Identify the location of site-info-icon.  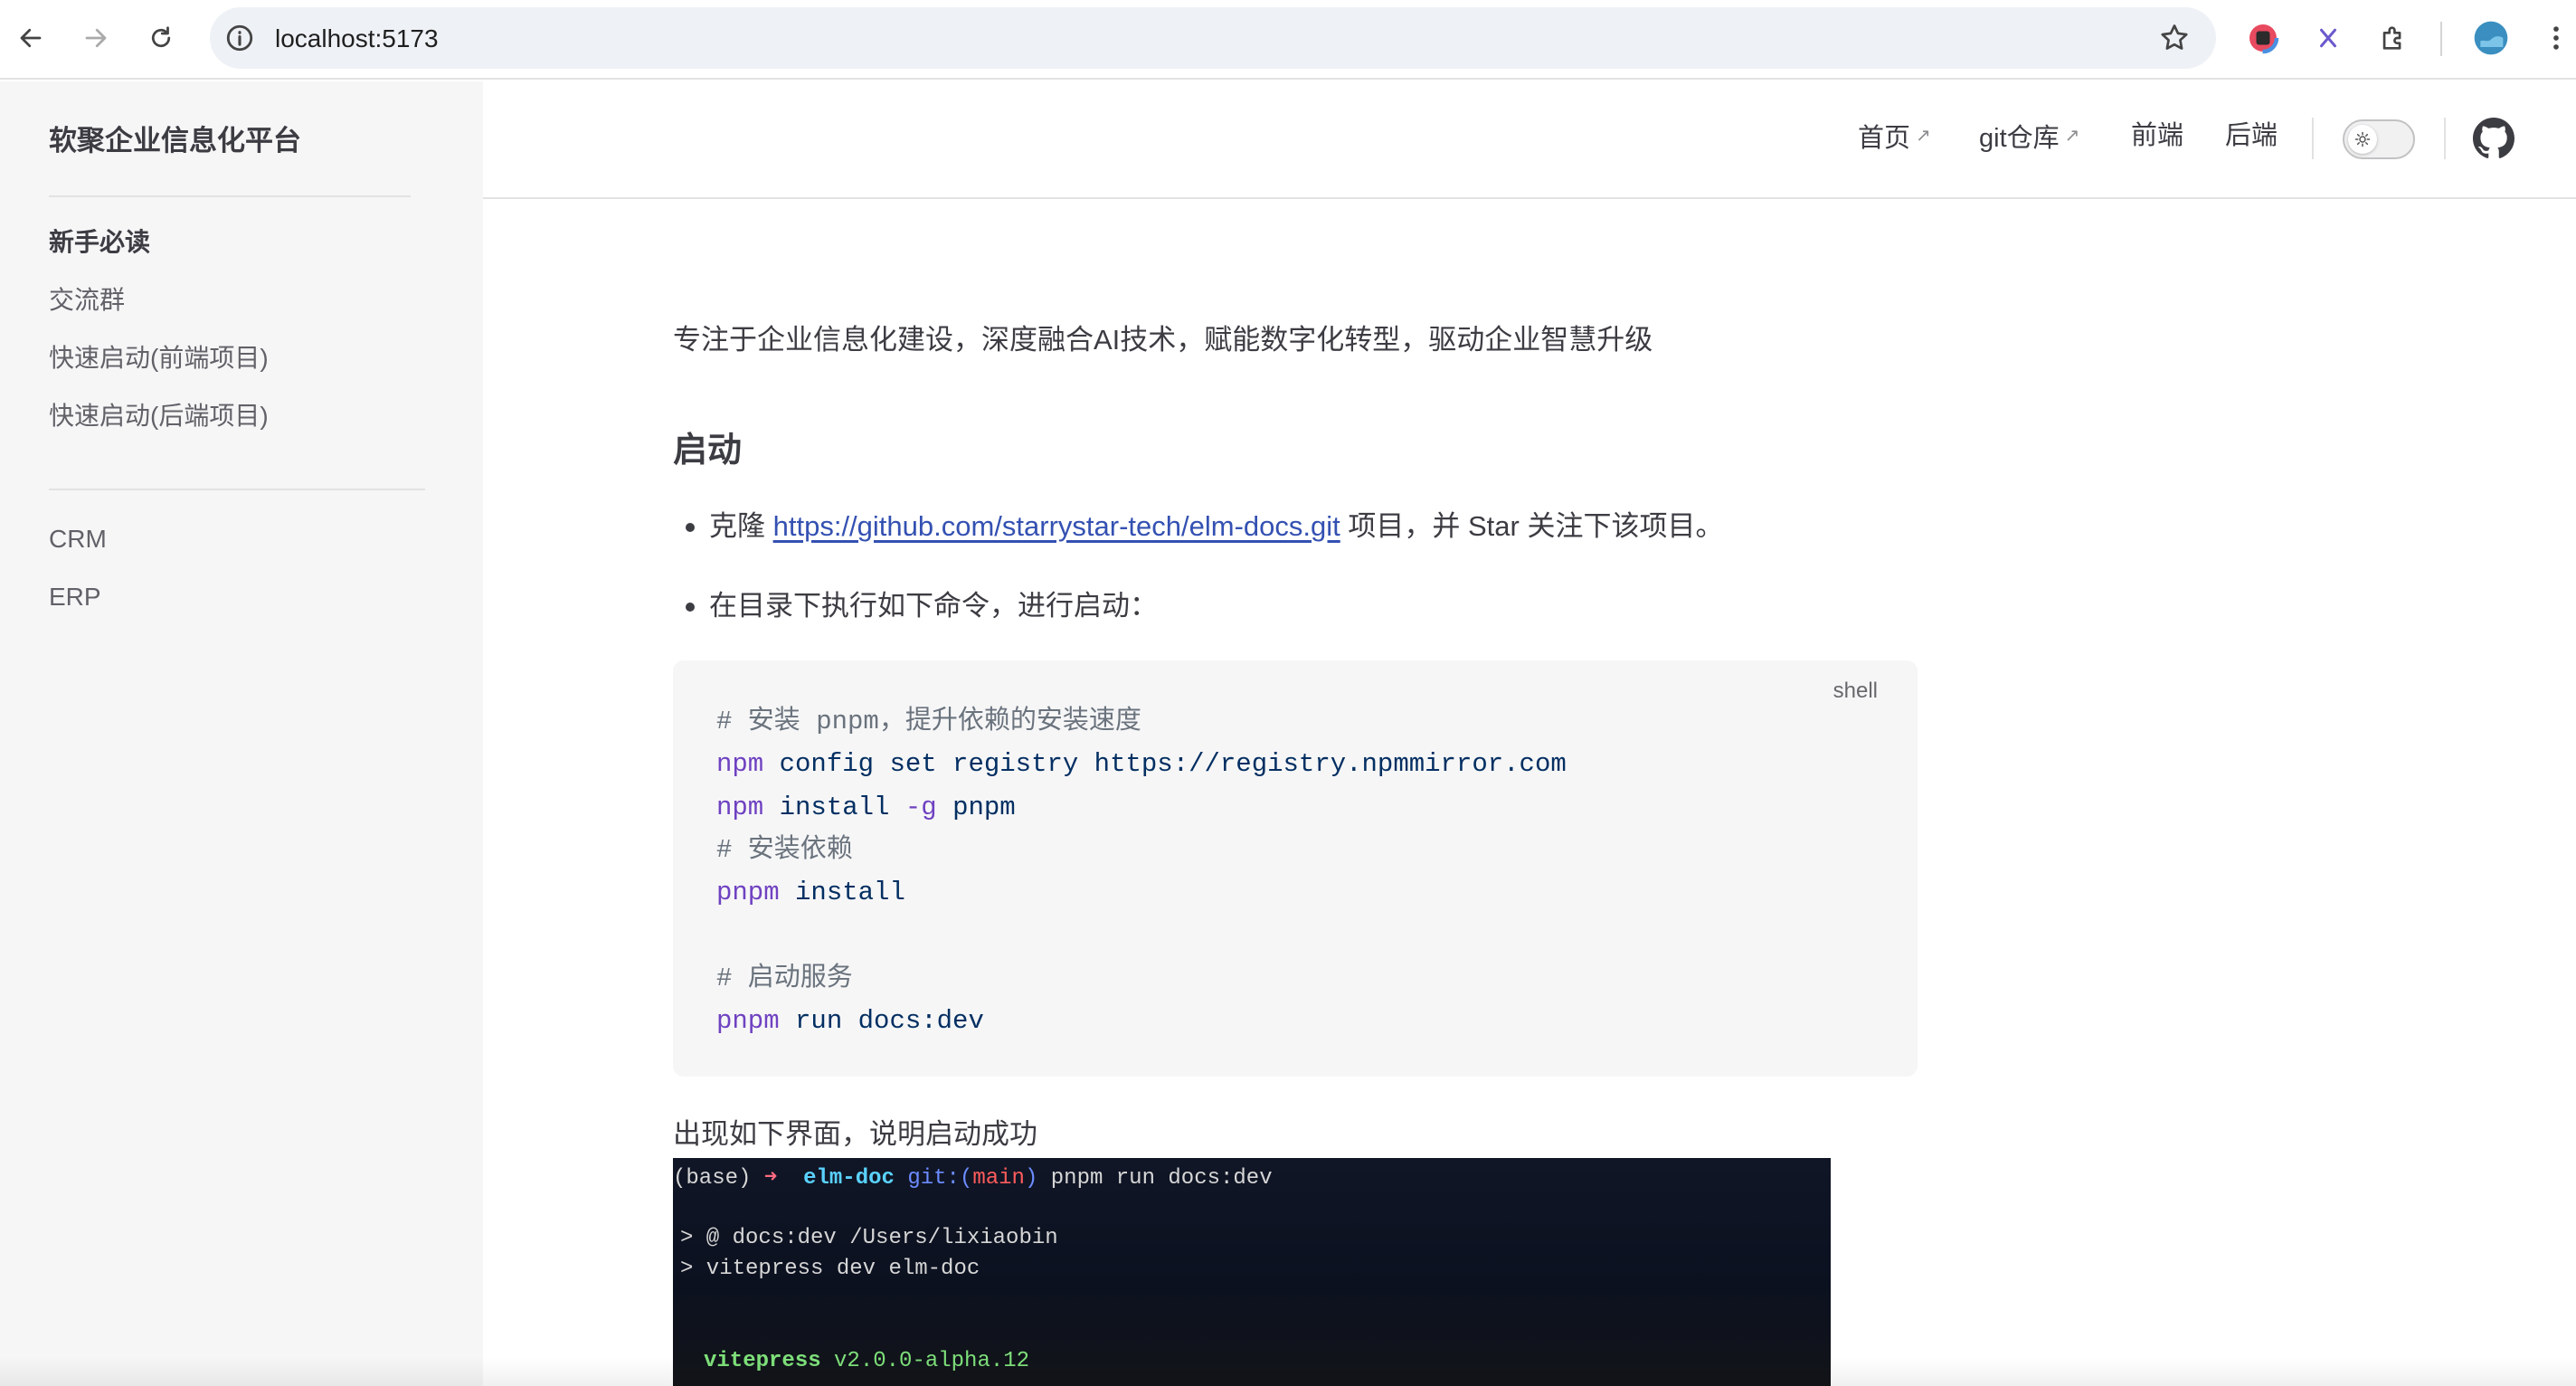
(240, 38).